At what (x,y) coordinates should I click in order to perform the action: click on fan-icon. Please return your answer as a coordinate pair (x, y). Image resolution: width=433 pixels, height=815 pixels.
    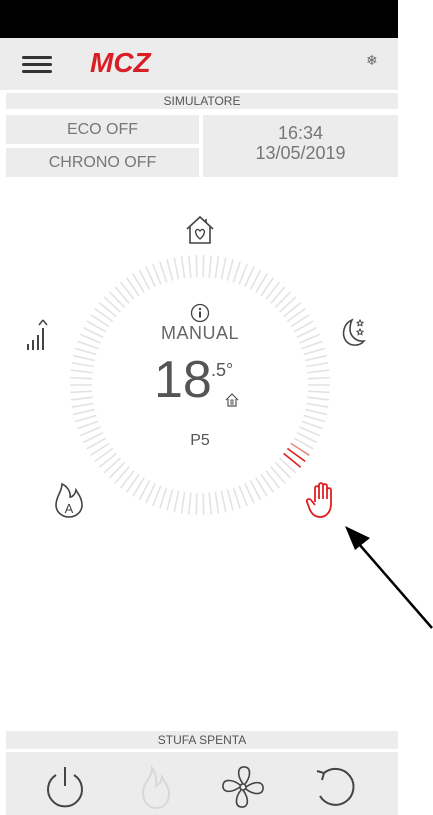
    Looking at the image, I should click on (243, 787).